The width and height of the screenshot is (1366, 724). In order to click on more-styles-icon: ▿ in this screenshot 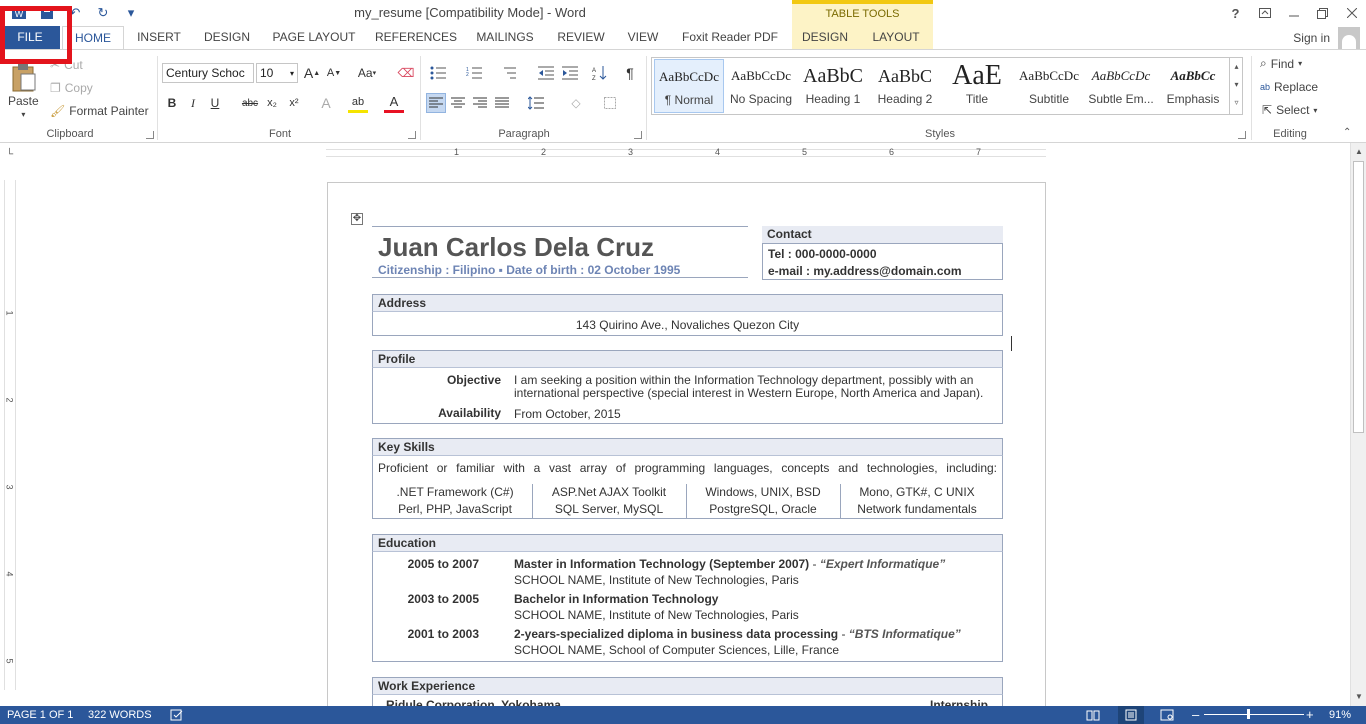, I will do `click(1236, 103)`.